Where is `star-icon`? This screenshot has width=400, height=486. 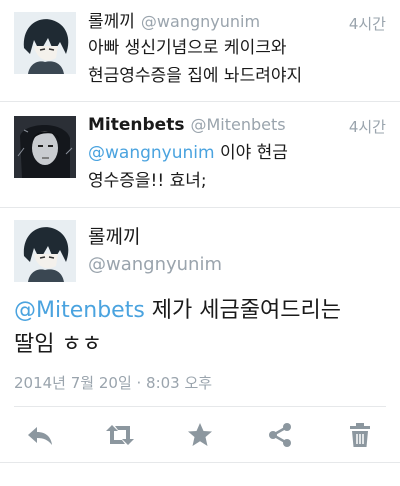
star-icon is located at coordinates (200, 434).